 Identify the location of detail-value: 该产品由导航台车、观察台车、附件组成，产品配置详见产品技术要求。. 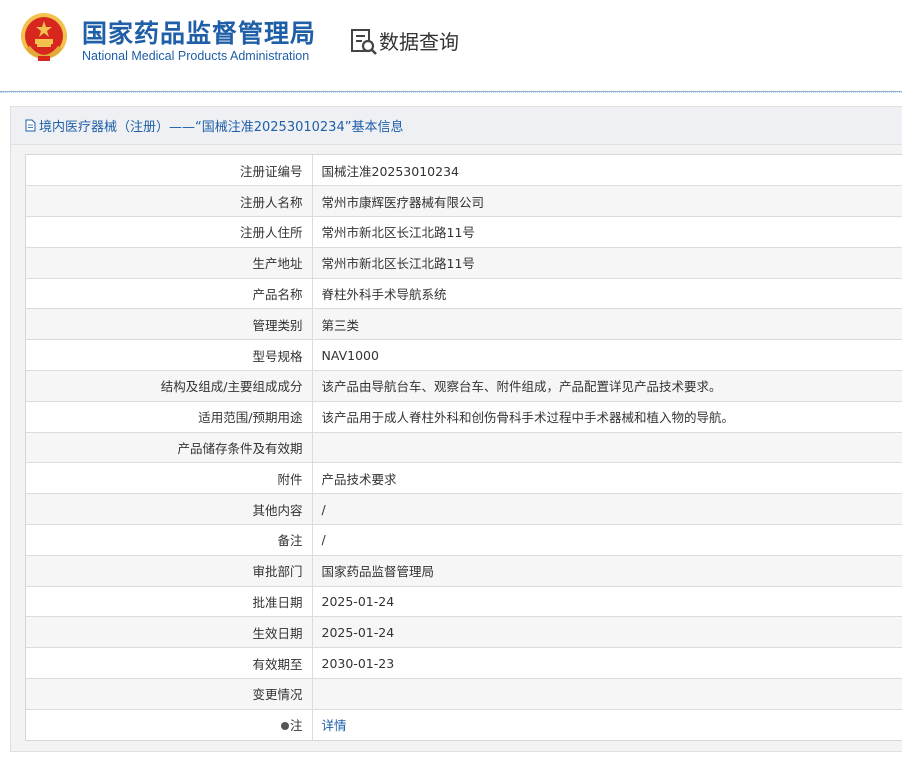
(607, 386).